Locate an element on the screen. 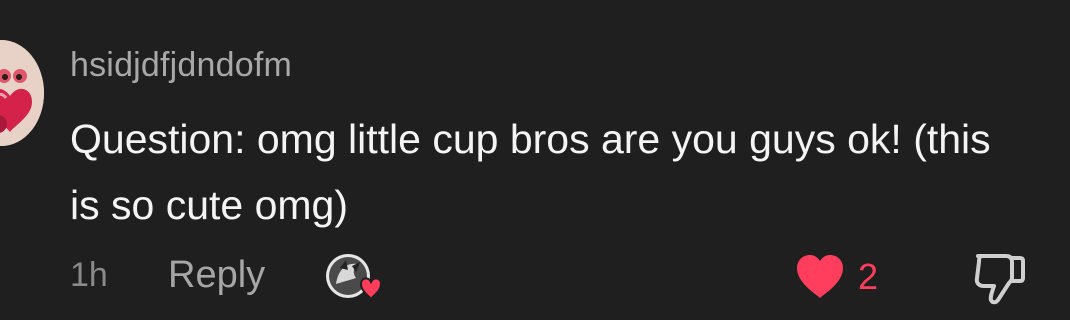  like-button is located at coordinates (820, 277).